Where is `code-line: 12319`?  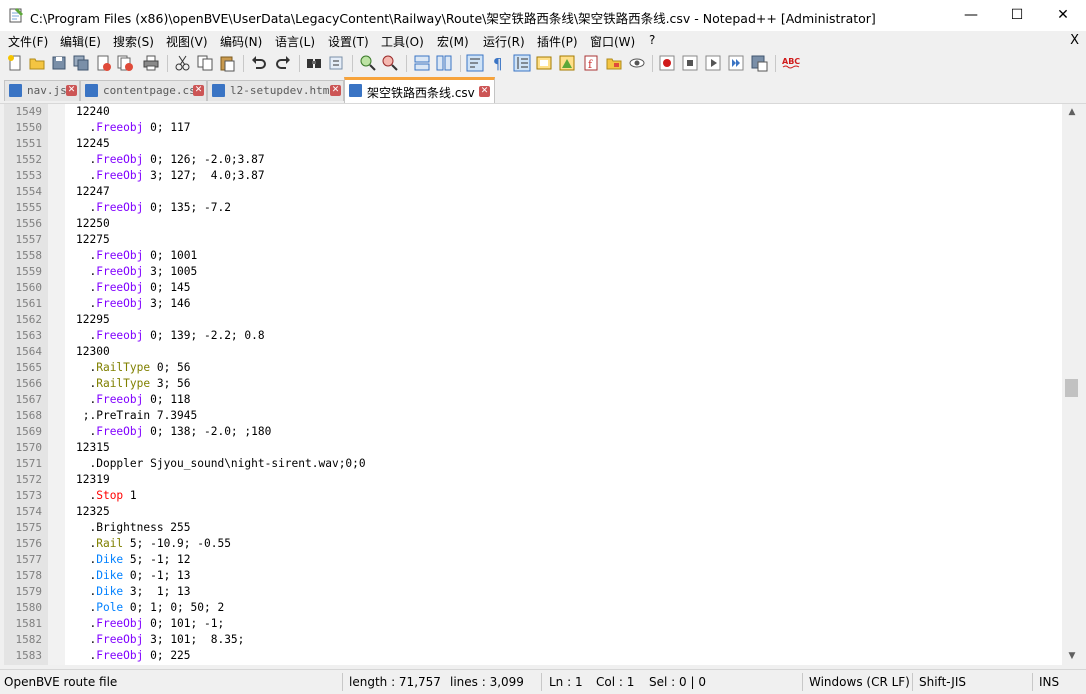 code-line: 12319 is located at coordinates (93, 479).